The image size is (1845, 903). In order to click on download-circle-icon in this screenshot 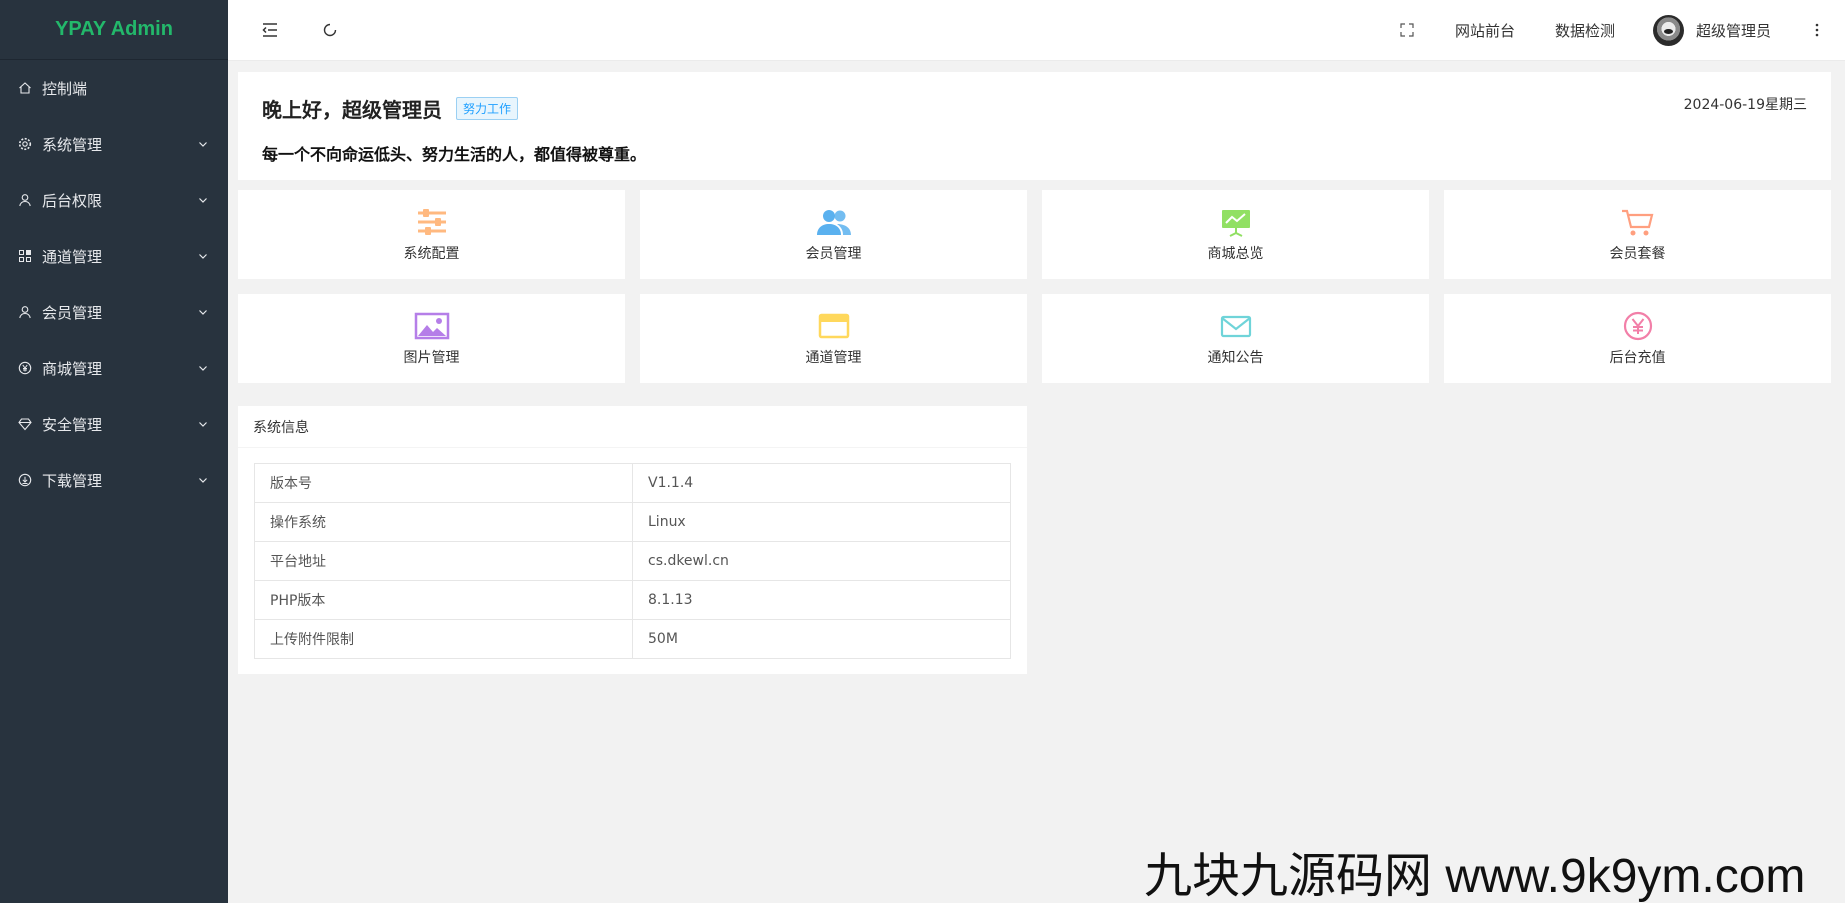, I will do `click(25, 480)`.